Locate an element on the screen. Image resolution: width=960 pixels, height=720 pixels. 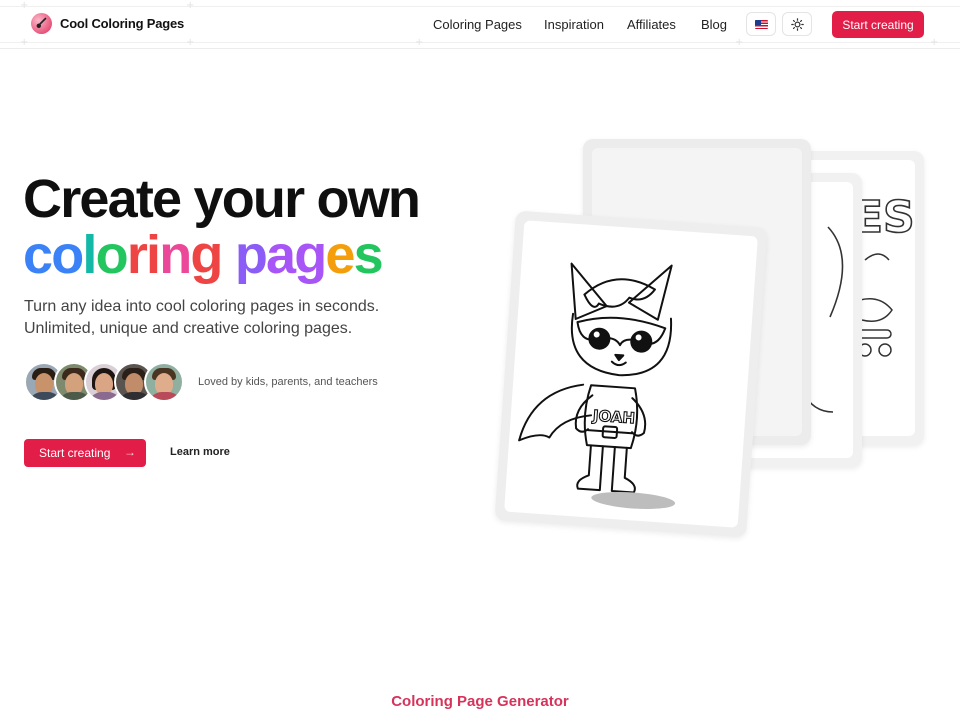
headline-letter: r is located at coordinates (137, 255).